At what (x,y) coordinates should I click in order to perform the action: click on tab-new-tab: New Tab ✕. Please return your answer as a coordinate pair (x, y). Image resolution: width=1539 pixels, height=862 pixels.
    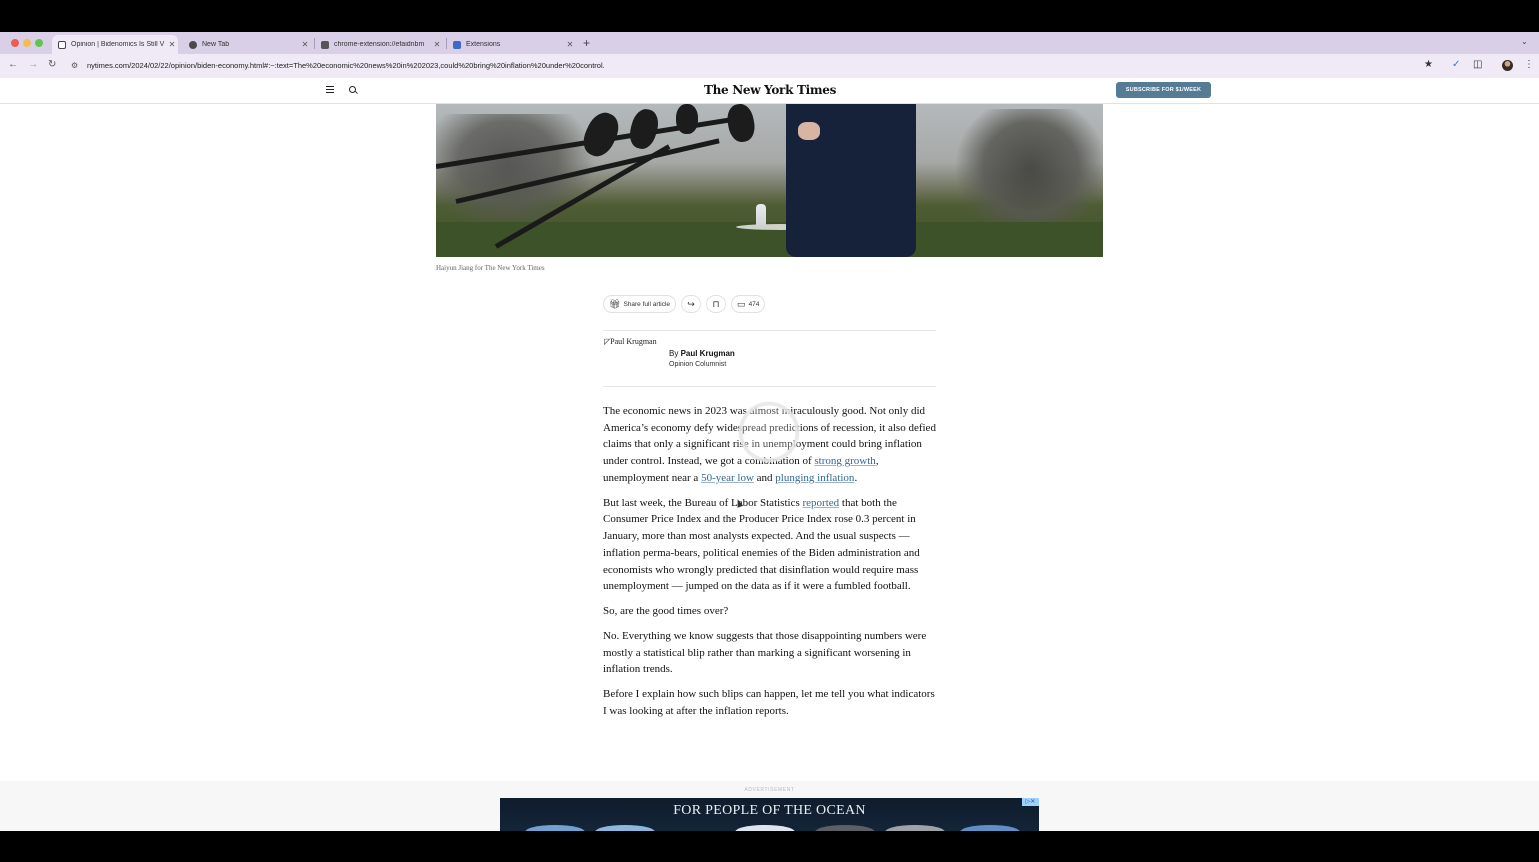
    Looking at the image, I should click on (247, 44).